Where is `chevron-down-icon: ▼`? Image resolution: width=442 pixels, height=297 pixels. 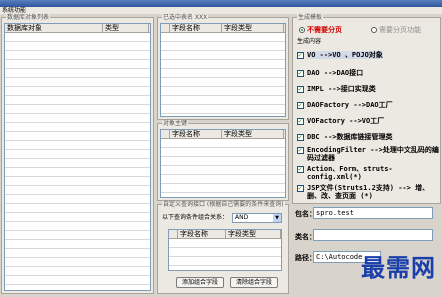 chevron-down-icon: ▼ is located at coordinates (277, 218).